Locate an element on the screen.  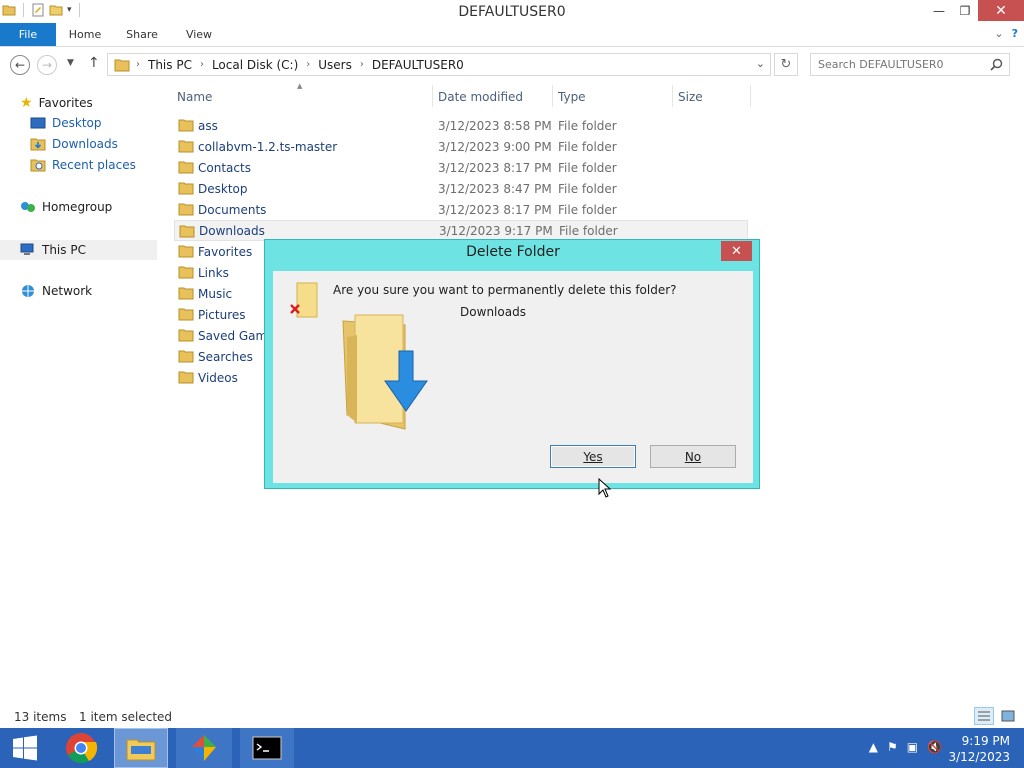
back-button: ← is located at coordinates (20, 65).